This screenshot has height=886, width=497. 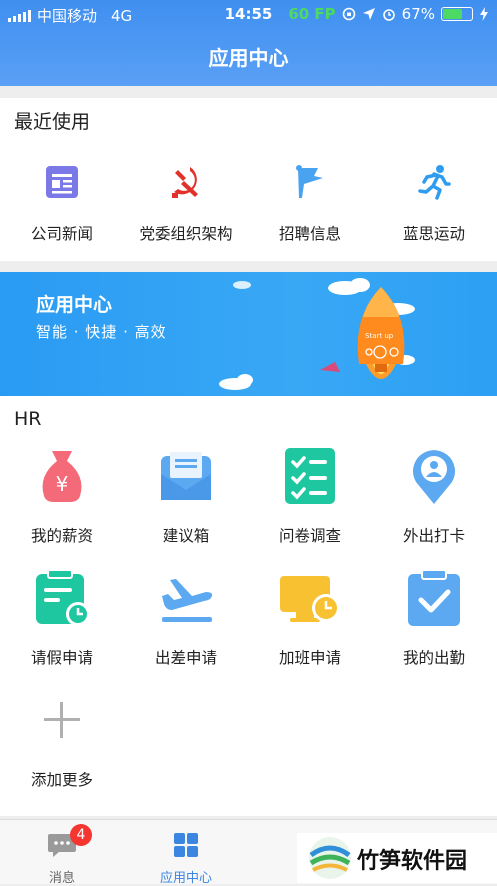 I want to click on recent-item-recruitment: 招聘信息, so click(x=310, y=204).